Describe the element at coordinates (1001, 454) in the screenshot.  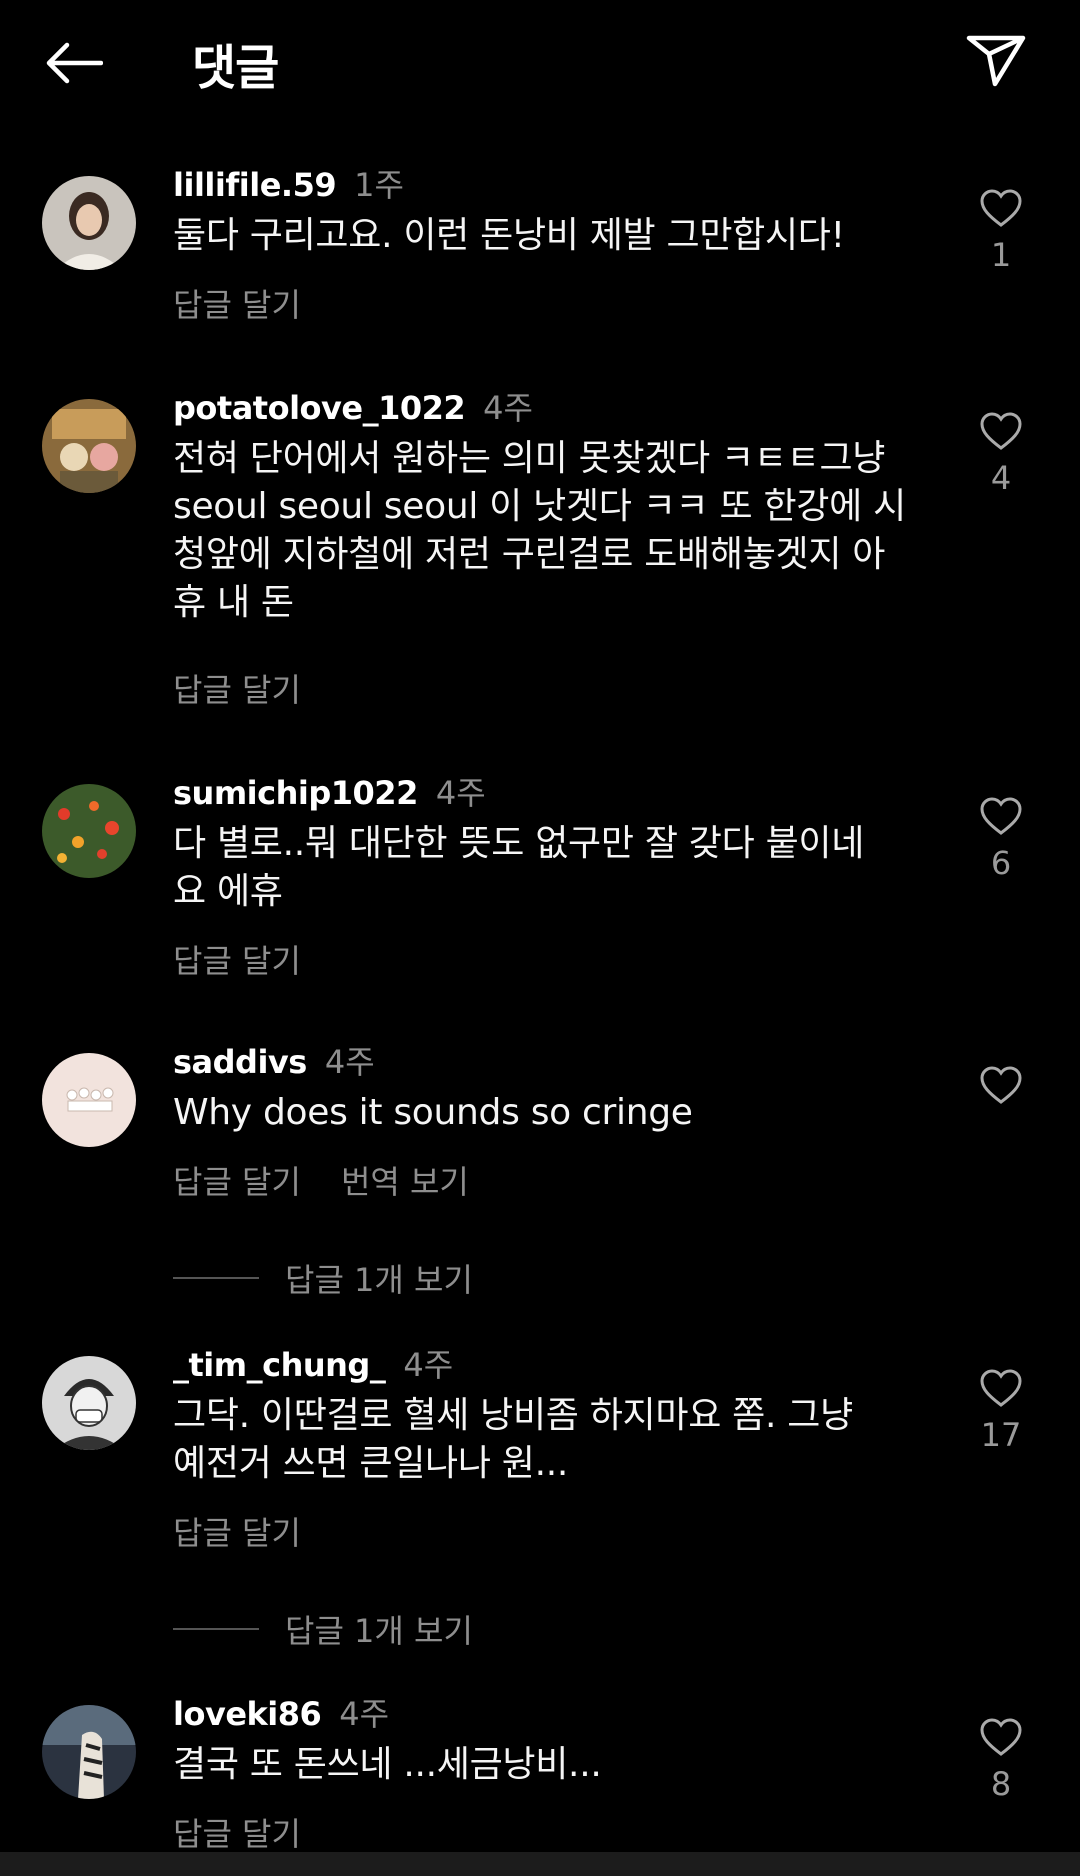
I see `like-button: 4` at that location.